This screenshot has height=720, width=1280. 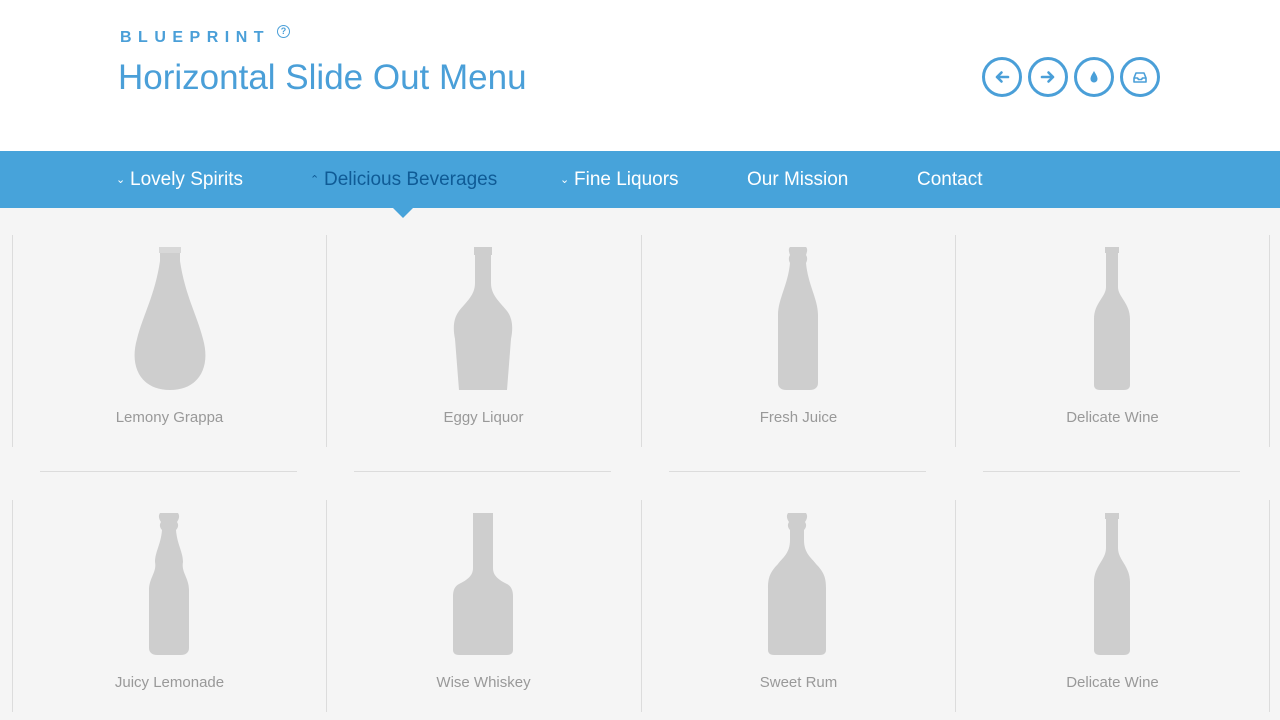 I want to click on inbox-icon, so click(x=1140, y=77).